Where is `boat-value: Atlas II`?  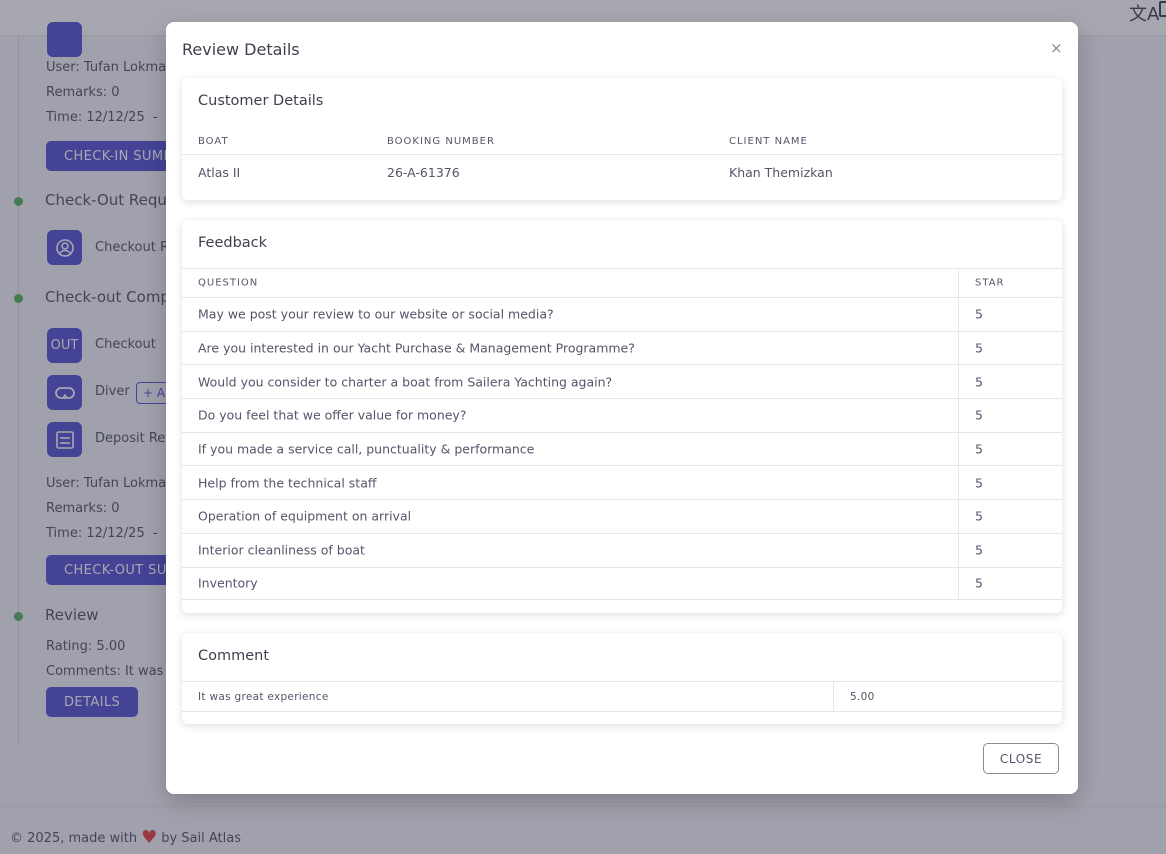
boat-value: Atlas II is located at coordinates (219, 172).